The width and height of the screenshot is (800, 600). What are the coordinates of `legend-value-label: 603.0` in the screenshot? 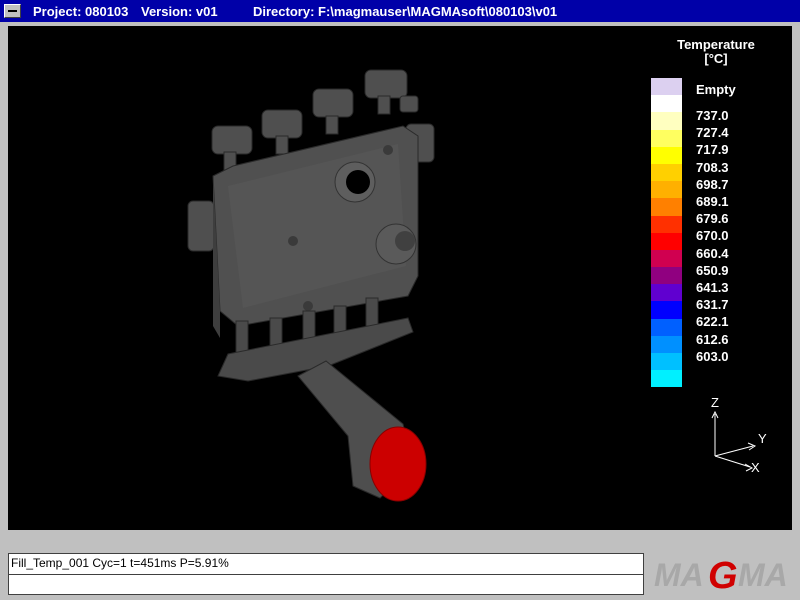 It's located at (712, 356).